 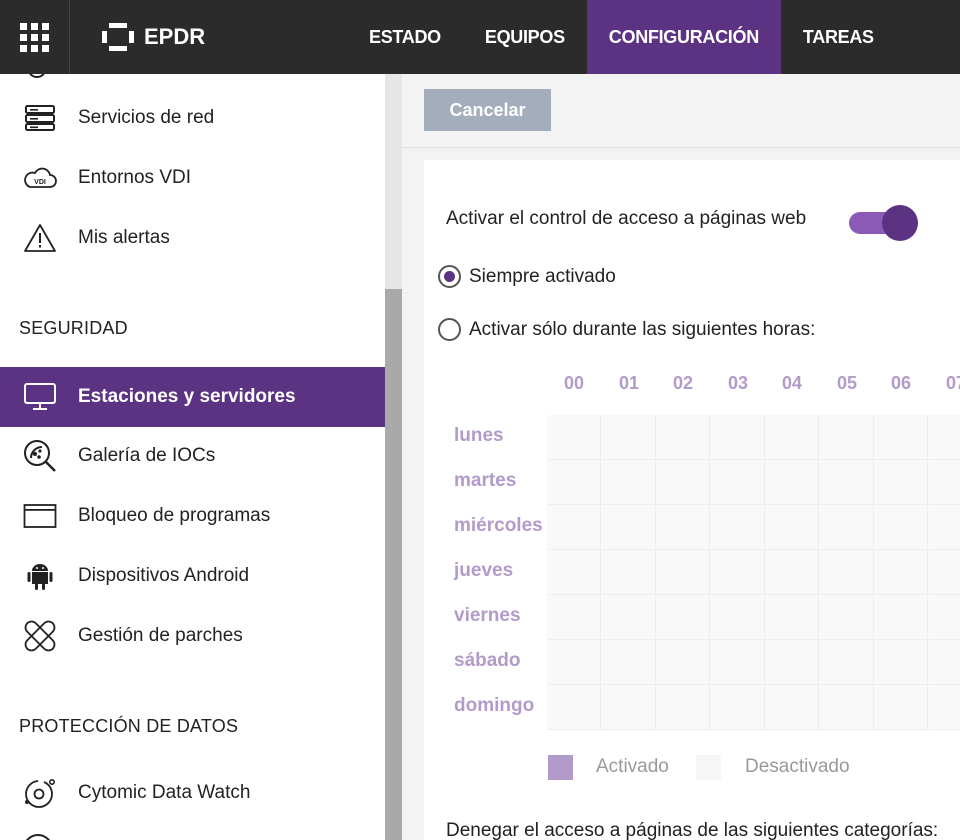 What do you see at coordinates (40, 182) in the screenshot?
I see `svg-text: VDI` at bounding box center [40, 182].